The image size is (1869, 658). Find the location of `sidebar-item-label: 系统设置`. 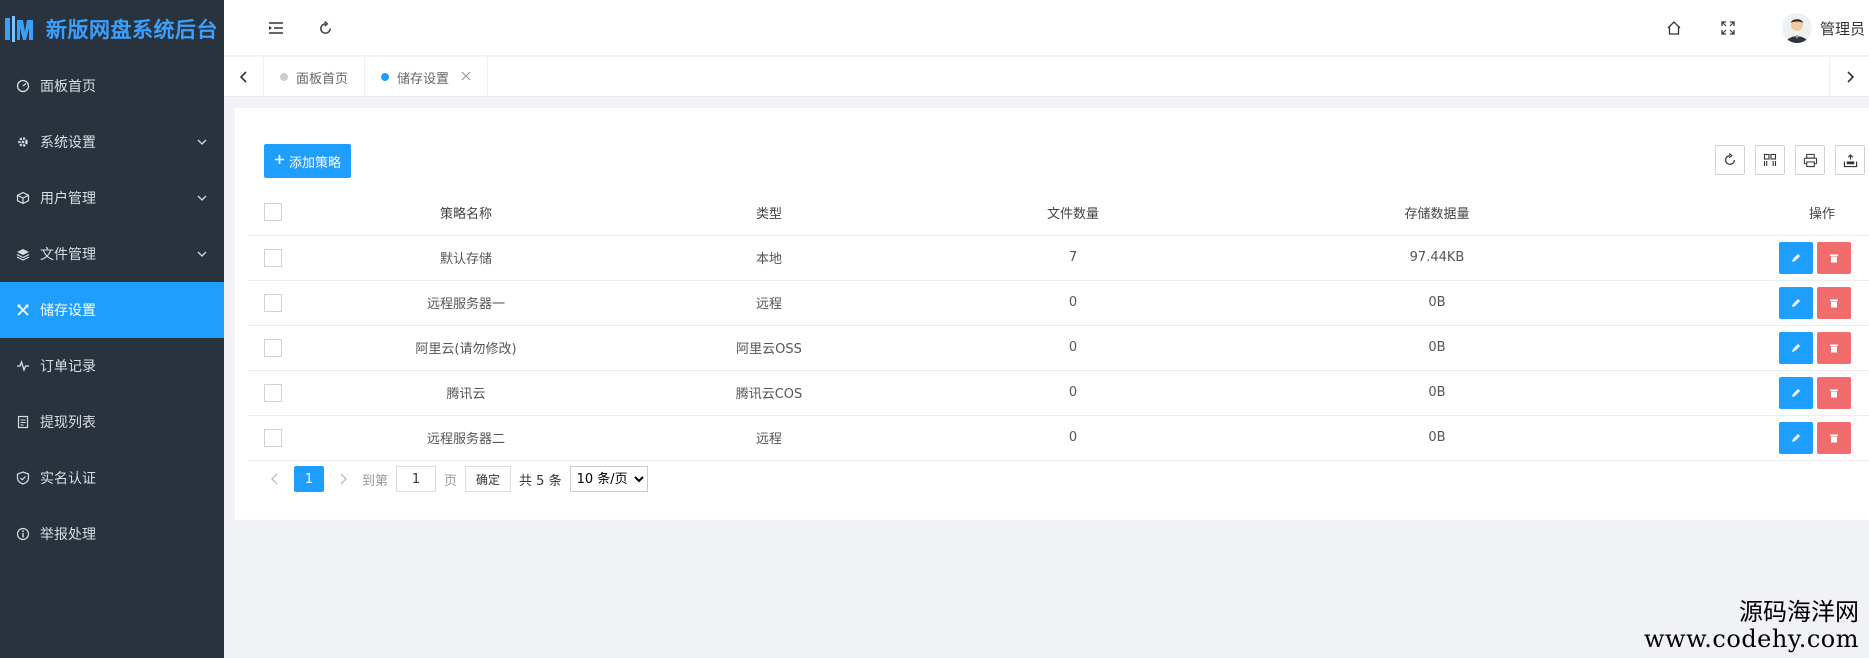

sidebar-item-label: 系统设置 is located at coordinates (68, 143).